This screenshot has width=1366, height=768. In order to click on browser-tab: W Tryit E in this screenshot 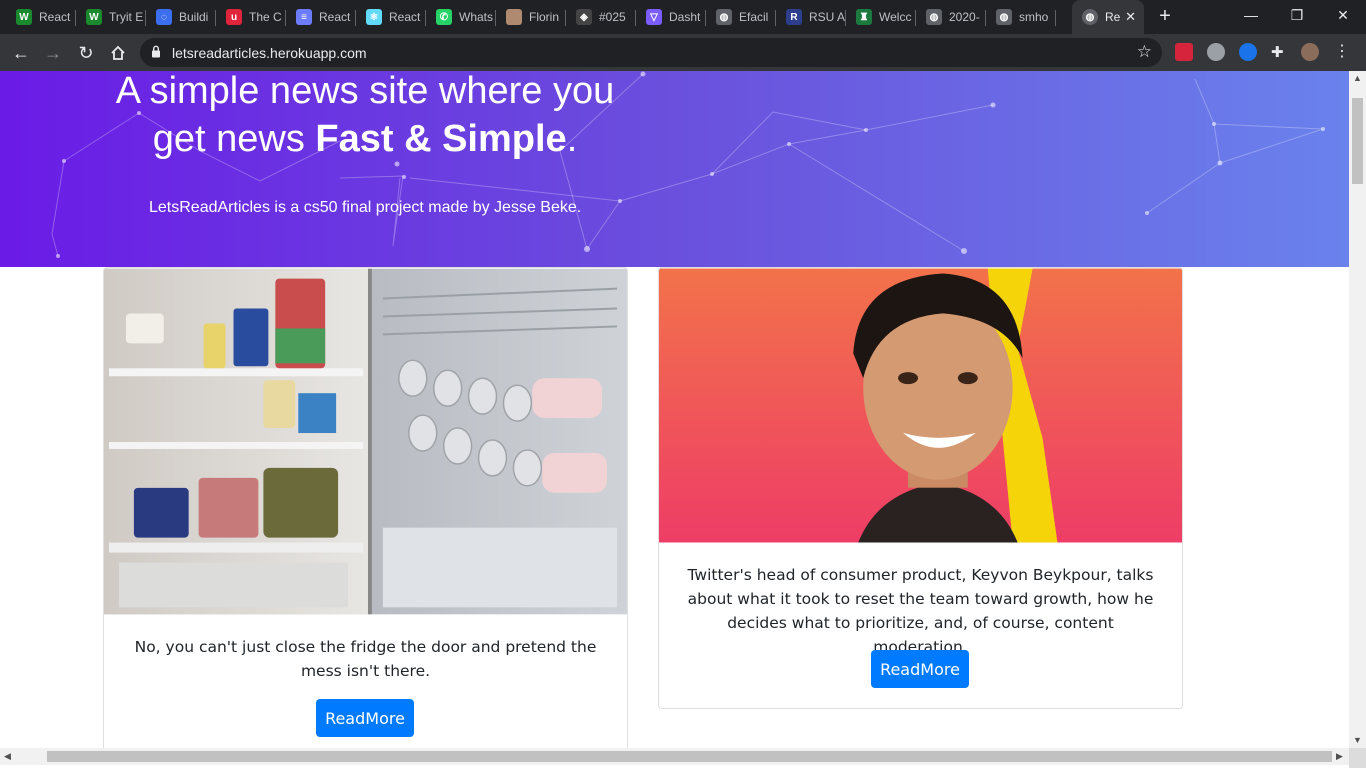, I will do `click(111, 17)`.